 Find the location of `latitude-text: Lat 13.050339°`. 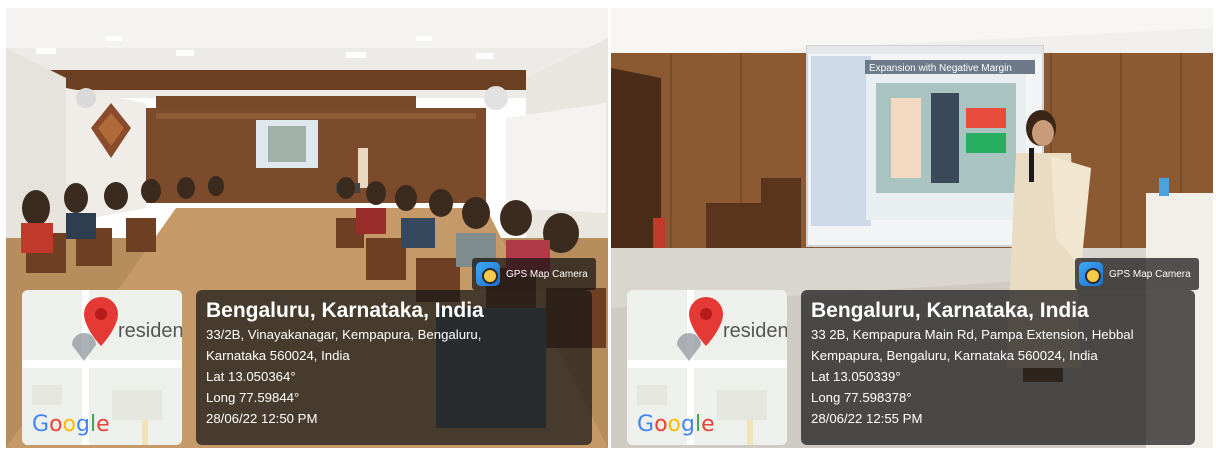

latitude-text: Lat 13.050339° is located at coordinates (856, 376).